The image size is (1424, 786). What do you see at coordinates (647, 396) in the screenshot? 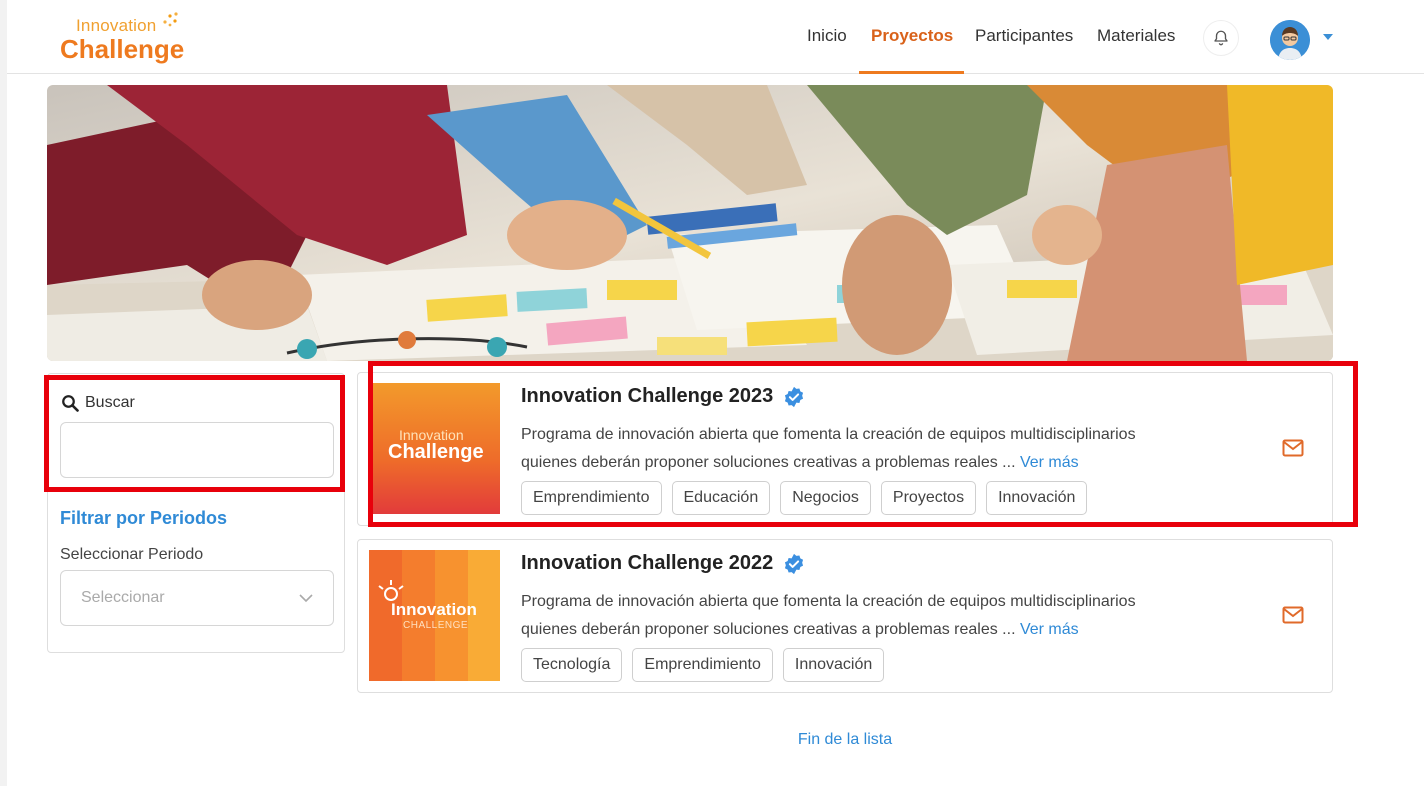
I see `project-title-text: Innovation Challenge 2023` at bounding box center [647, 396].